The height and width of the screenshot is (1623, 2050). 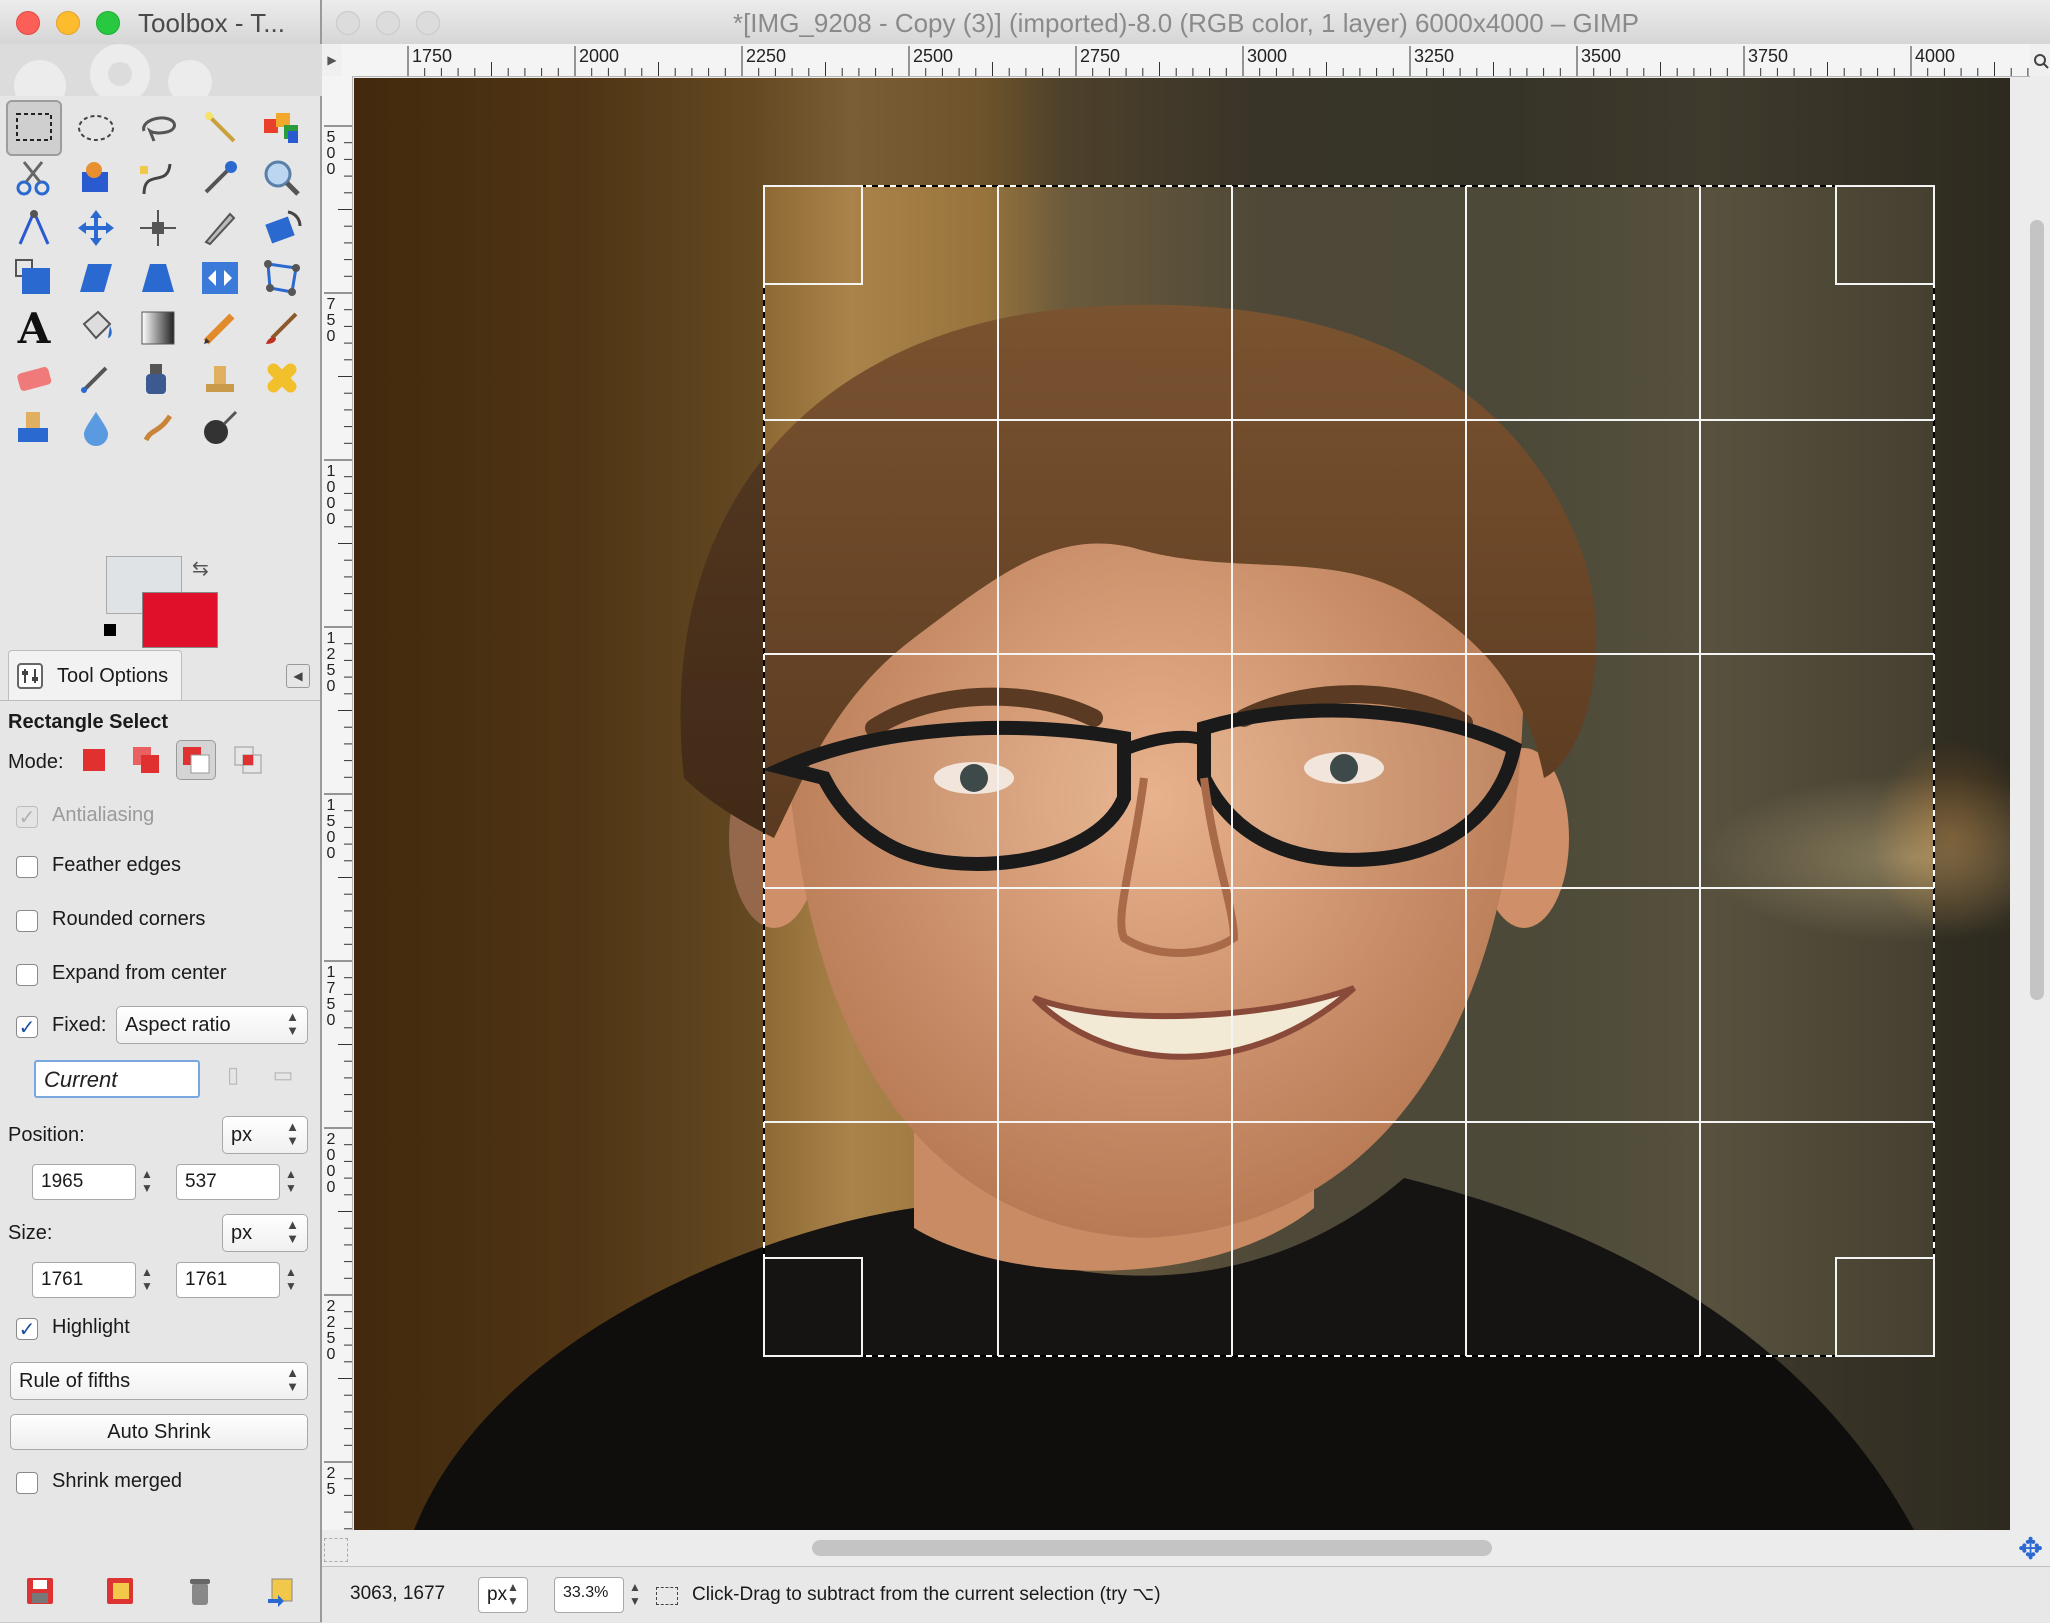 What do you see at coordinates (2030, 1549) in the screenshot?
I see `navigate-icon: ✥` at bounding box center [2030, 1549].